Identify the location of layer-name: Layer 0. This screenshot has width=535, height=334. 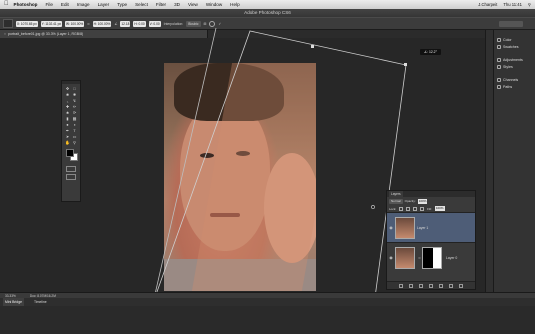
(451, 258).